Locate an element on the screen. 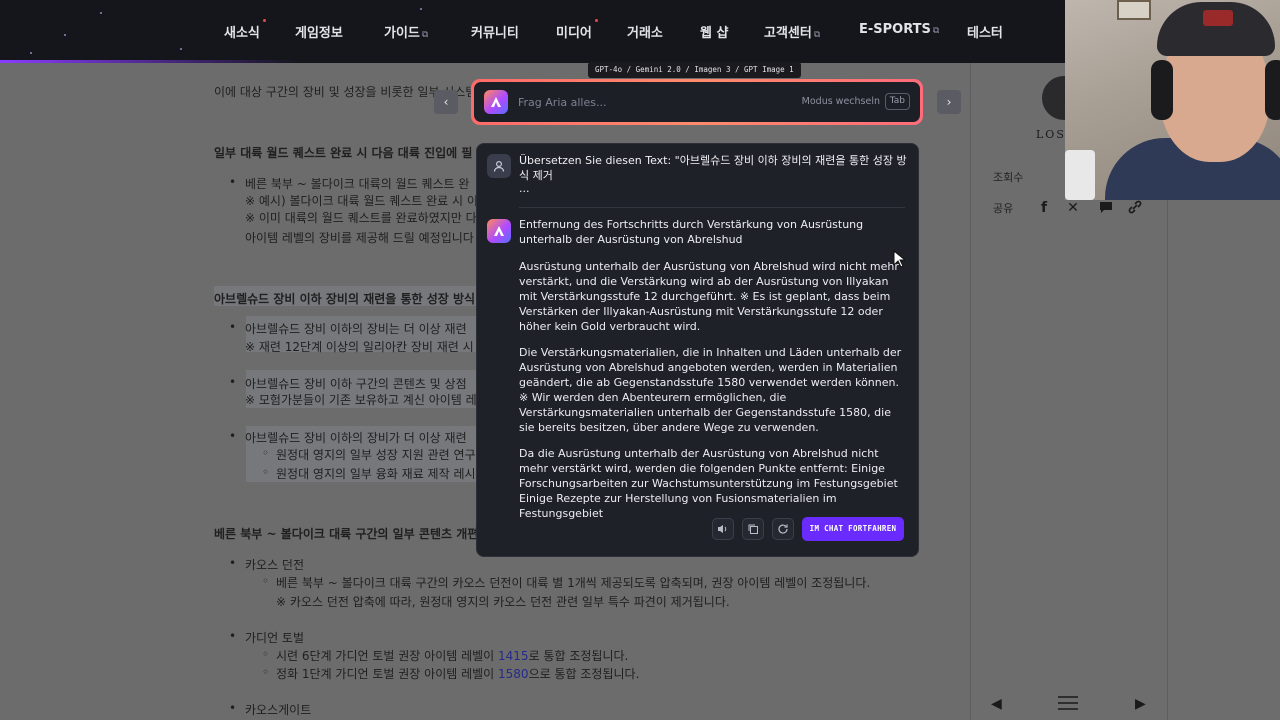 The width and height of the screenshot is (1280, 720). next-page-icon: ▶ is located at coordinates (1140, 704).